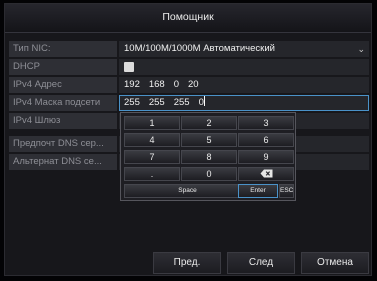 This screenshot has height=281, width=377. Describe the element at coordinates (63, 121) in the screenshot. I see `ipv4-gateway-label: IPv4 Шлюз` at that location.